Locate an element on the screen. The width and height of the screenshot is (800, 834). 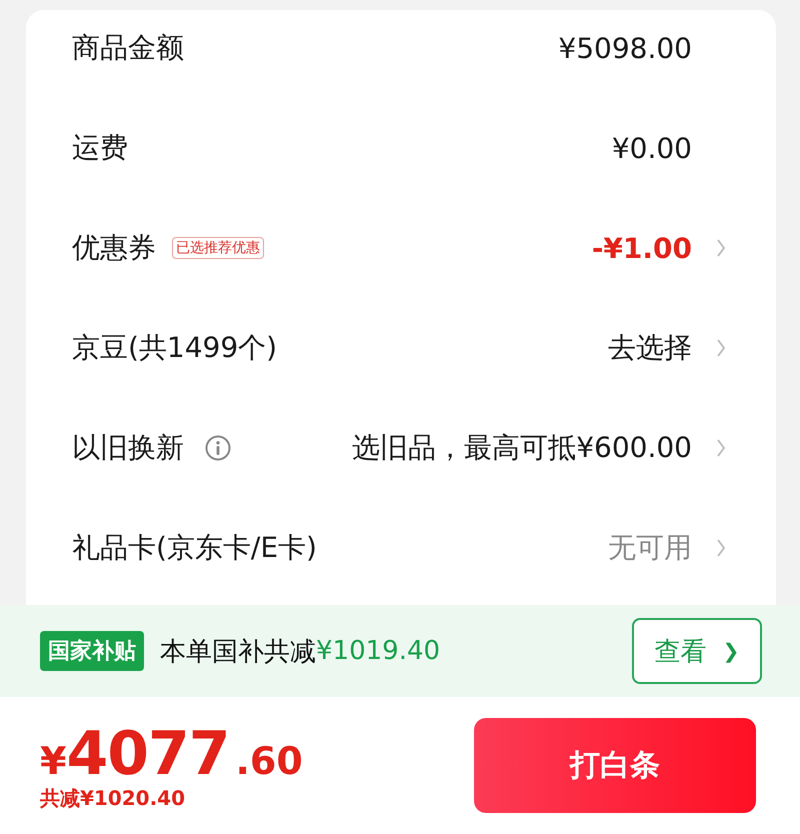
row-value: ¥0.00 is located at coordinates (652, 148).